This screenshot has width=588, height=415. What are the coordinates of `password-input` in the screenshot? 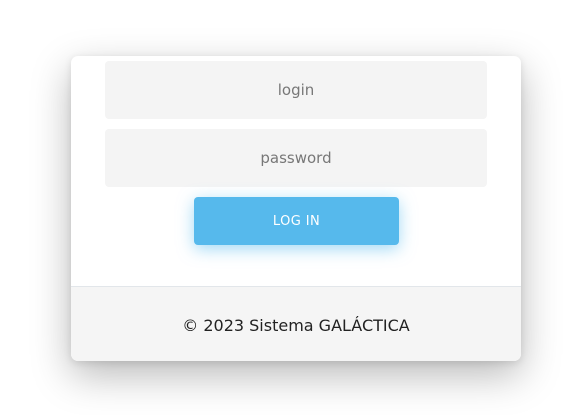 It's located at (296, 158).